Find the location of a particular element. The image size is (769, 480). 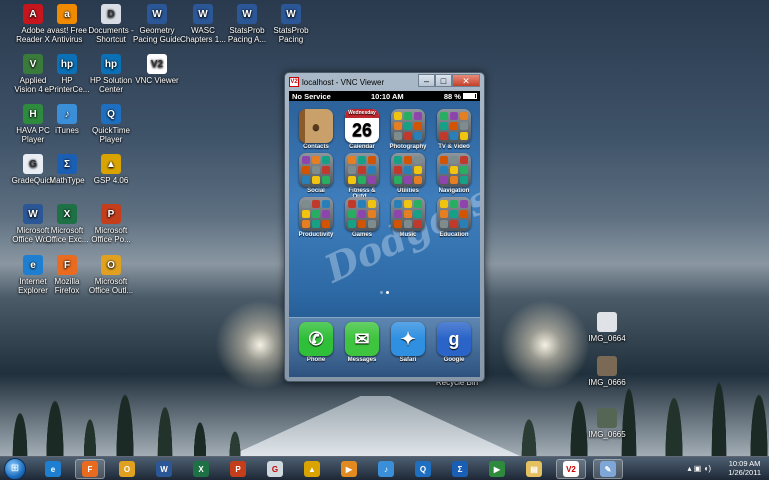

taskbar-powerpoint-button: P is located at coordinates (238, 469).